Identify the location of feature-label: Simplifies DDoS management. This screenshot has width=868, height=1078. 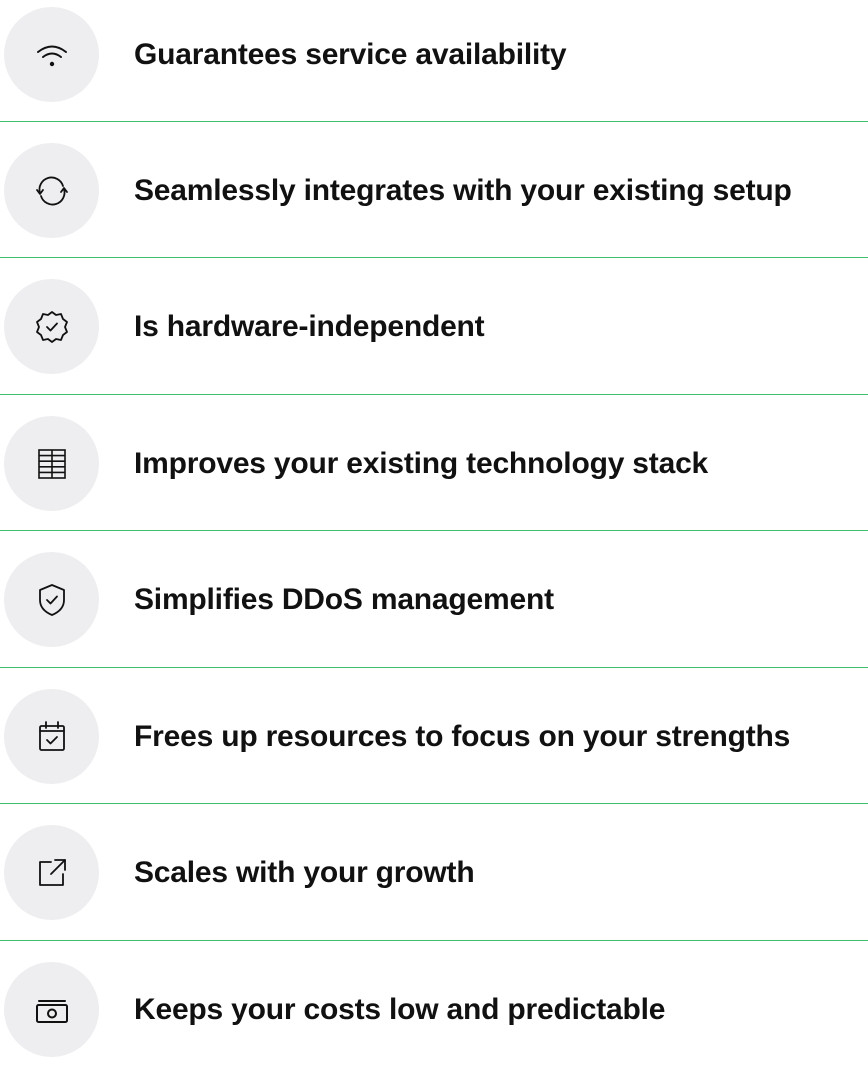
(344, 599).